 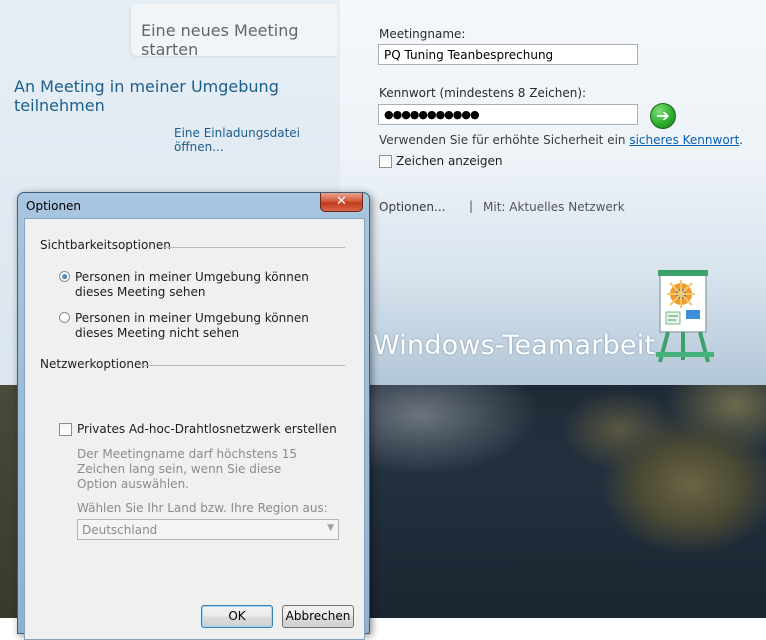 I want to click on flipchart-icon, so click(x=685, y=316).